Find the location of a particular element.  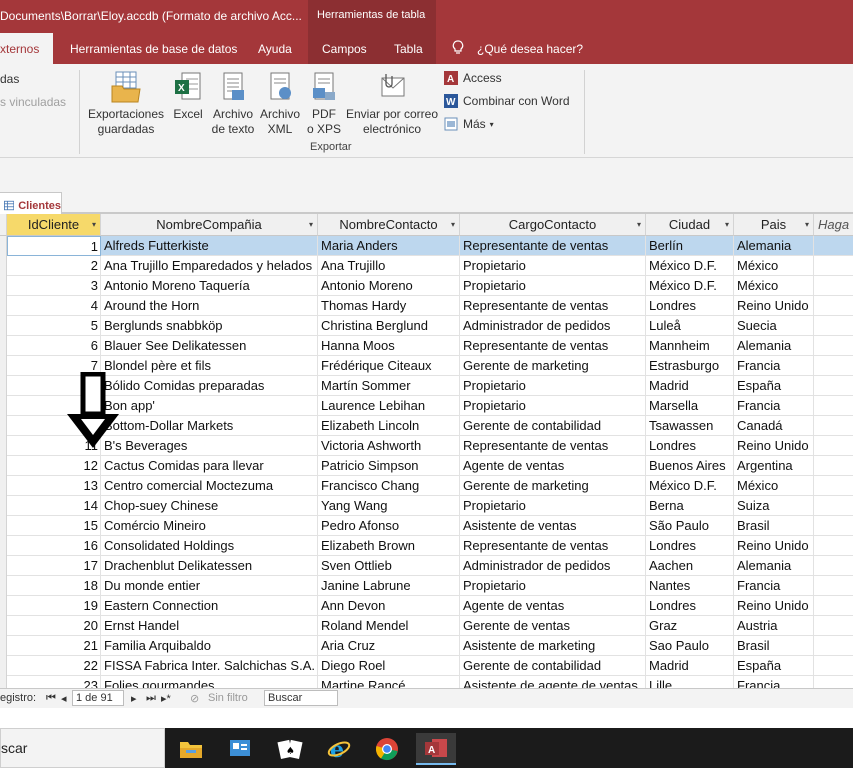

ribbon-left-top: das is located at coordinates (9, 79).